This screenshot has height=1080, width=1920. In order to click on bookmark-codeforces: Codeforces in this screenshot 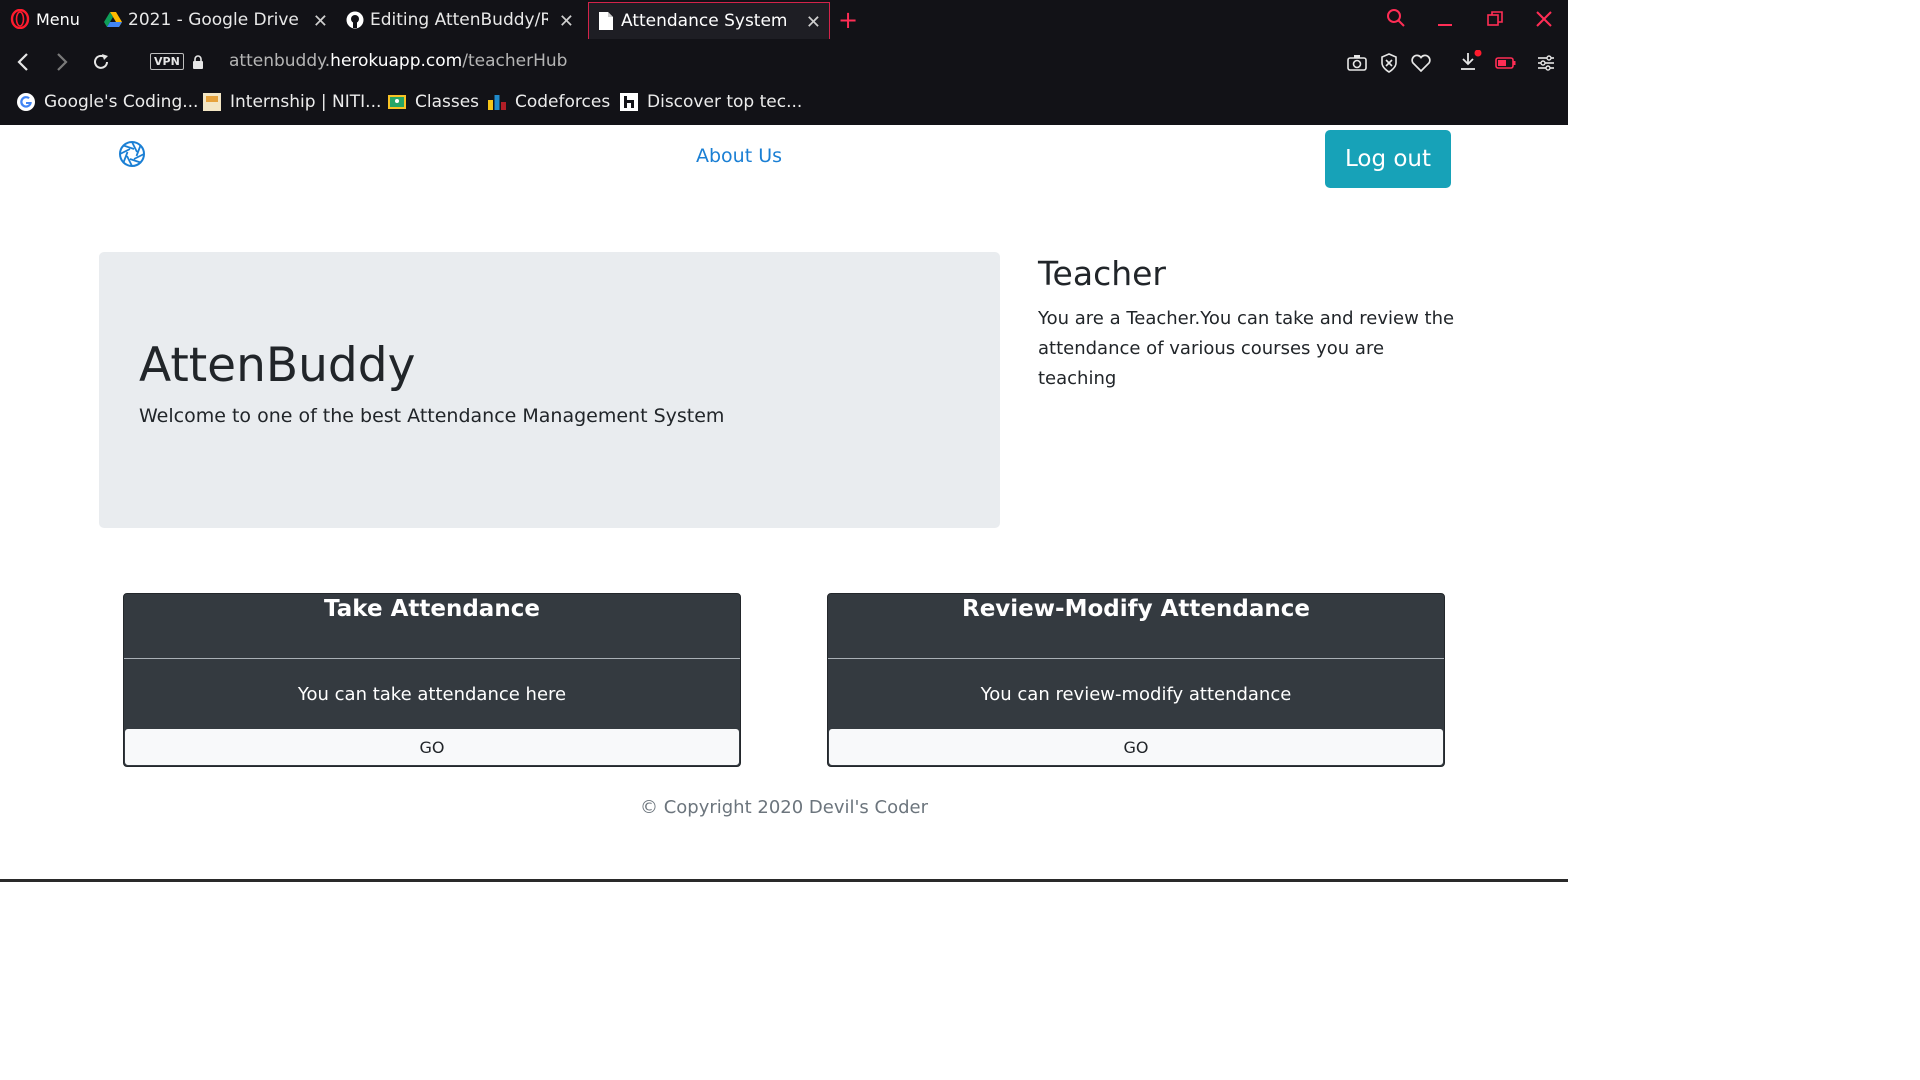, I will do `click(548, 102)`.